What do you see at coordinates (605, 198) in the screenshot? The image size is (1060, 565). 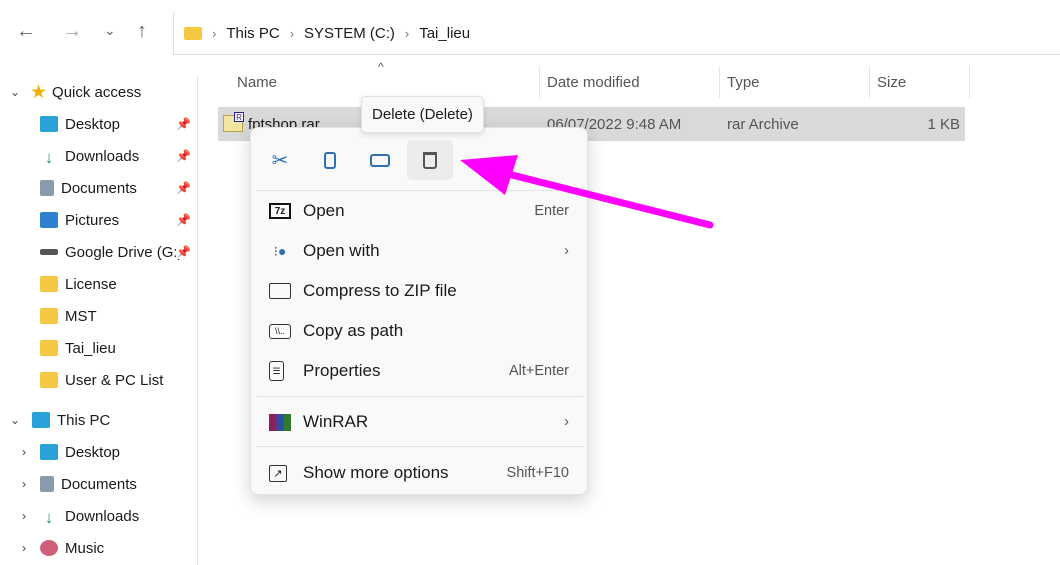 I see `arrow-shaft` at bounding box center [605, 198].